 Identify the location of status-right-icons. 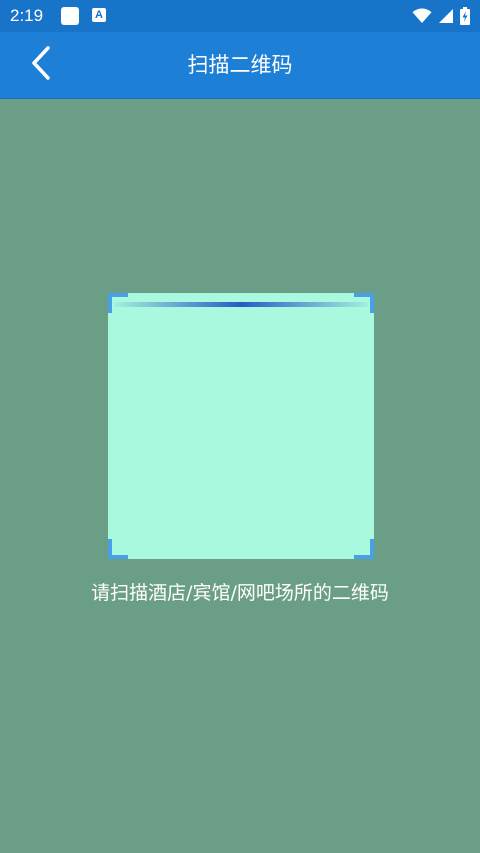
(441, 16).